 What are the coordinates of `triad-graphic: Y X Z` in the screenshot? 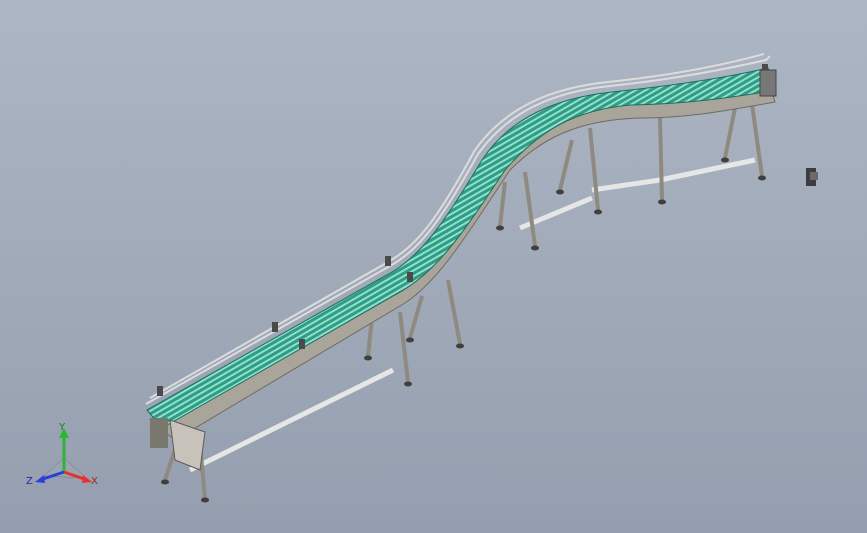 It's located at (62, 454).